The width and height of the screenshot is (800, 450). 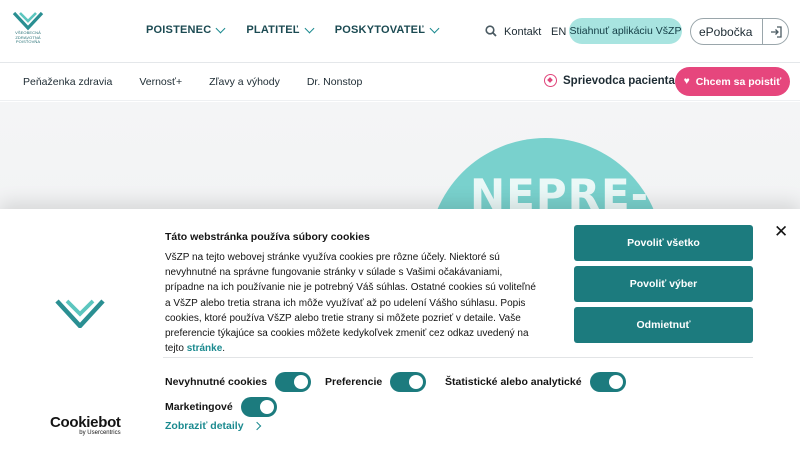 I want to click on toggle-label: Preferencie, so click(x=354, y=382).